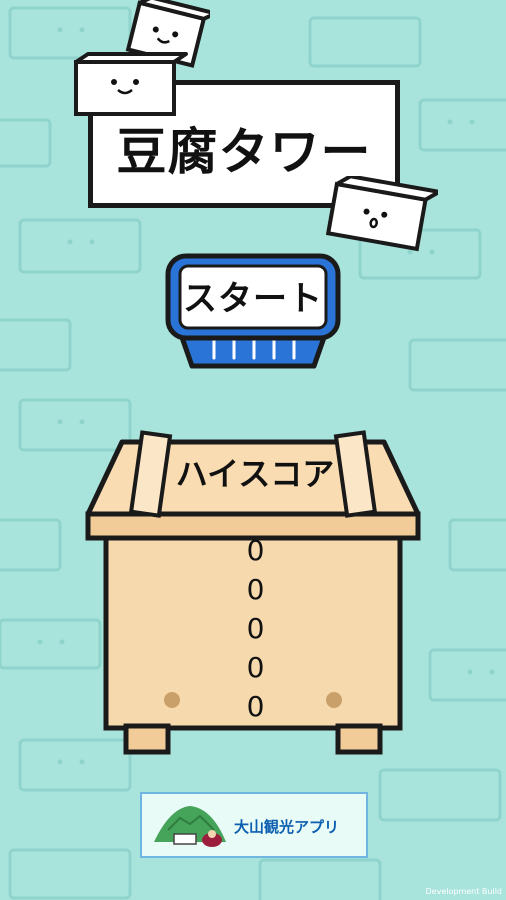  What do you see at coordinates (255, 631) in the screenshot?
I see `highscore-value: 00000` at bounding box center [255, 631].